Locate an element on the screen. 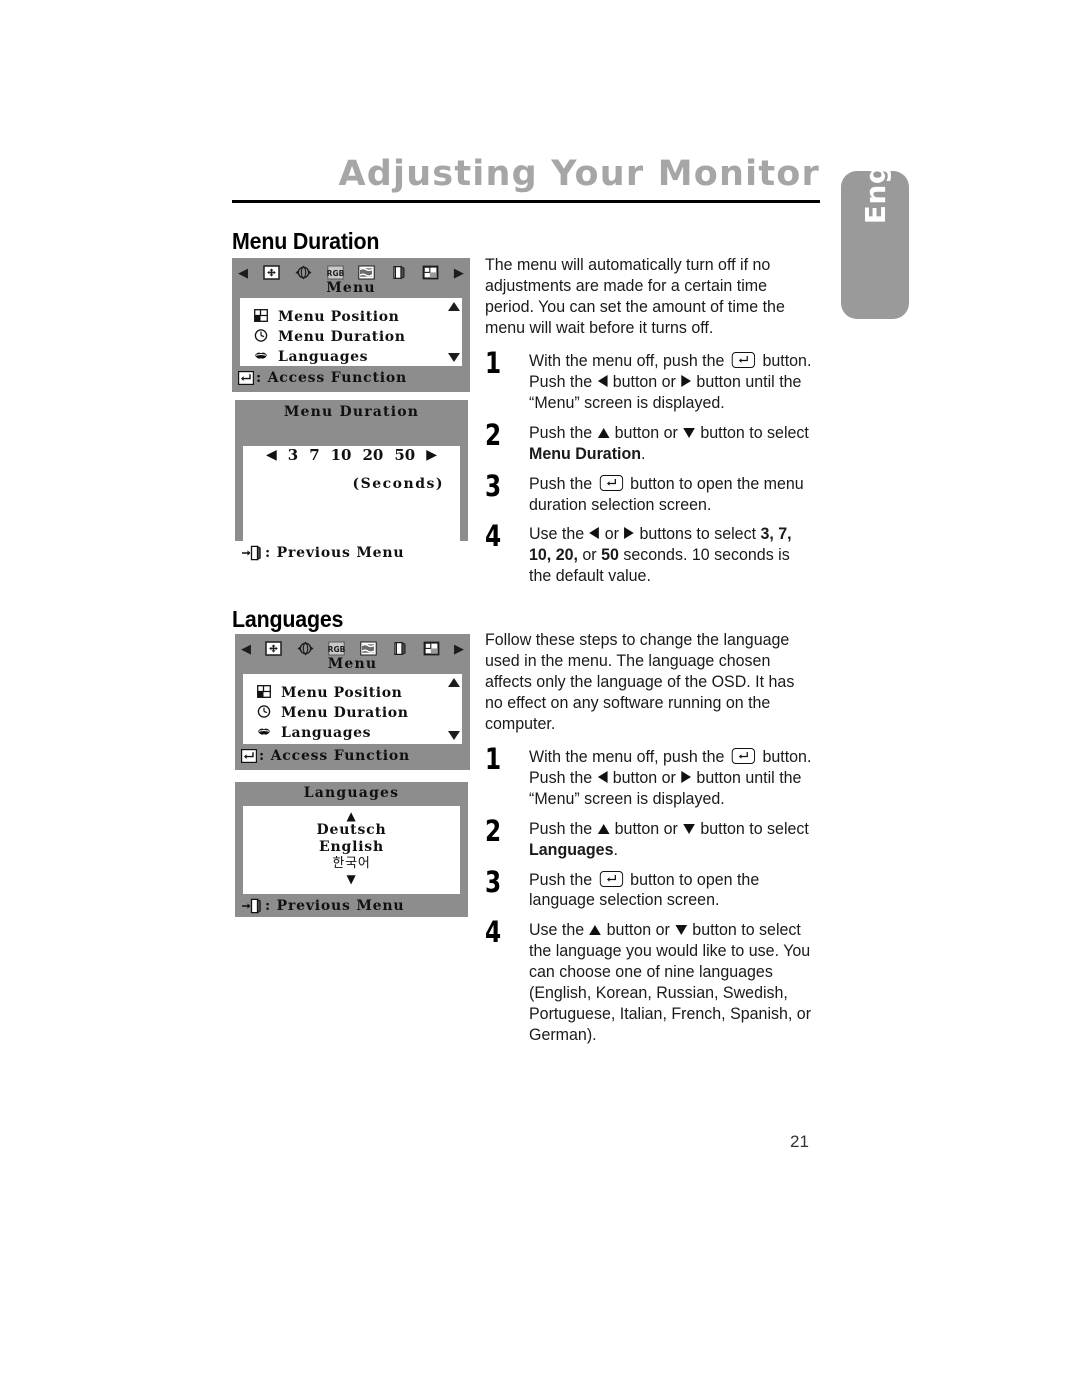 The height and width of the screenshot is (1397, 1080). page-title: Adjusting Your Monitor is located at coordinates (579, 174).